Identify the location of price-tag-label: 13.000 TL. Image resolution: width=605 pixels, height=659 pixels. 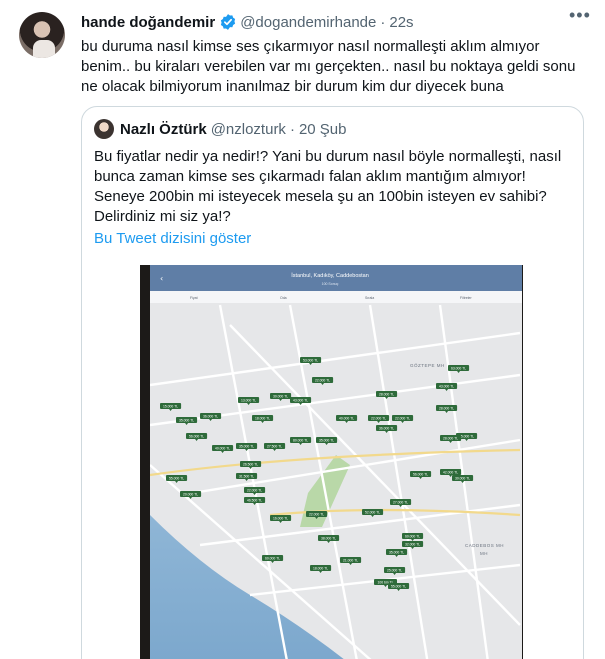
(248, 401).